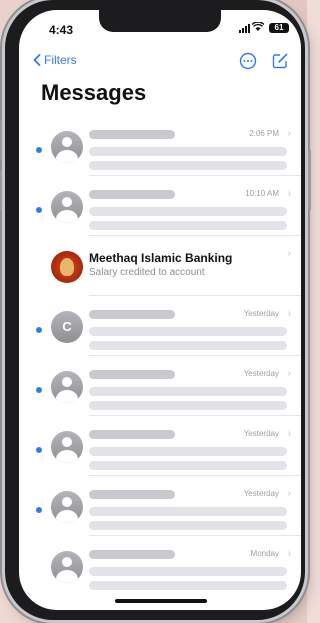 The height and width of the screenshot is (623, 320). Describe the element at coordinates (258, 26) in the screenshot. I see `wifi-icon` at that location.